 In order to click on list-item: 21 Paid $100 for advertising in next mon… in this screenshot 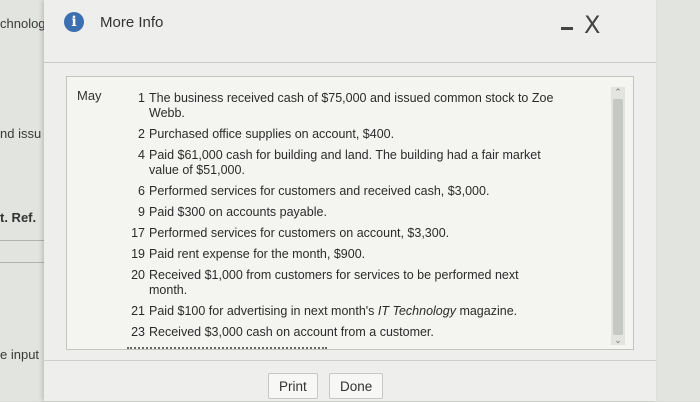, I will do `click(342, 311)`.